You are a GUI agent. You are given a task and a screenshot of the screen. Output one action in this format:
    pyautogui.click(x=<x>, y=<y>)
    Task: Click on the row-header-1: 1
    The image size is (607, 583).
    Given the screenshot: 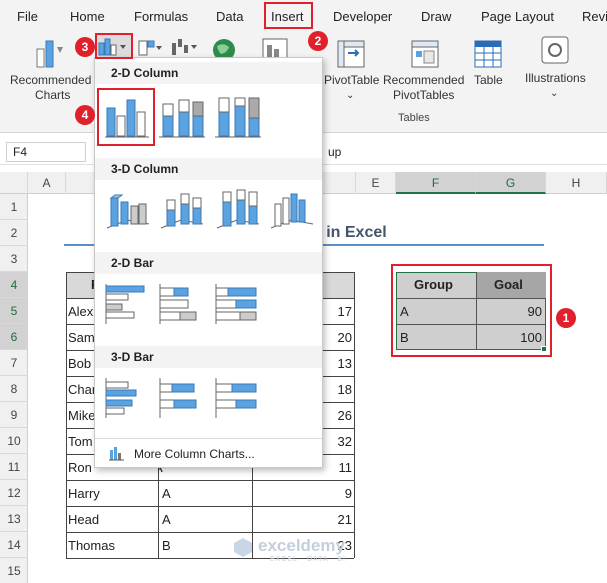 What is the action you would take?
    pyautogui.click(x=14, y=207)
    